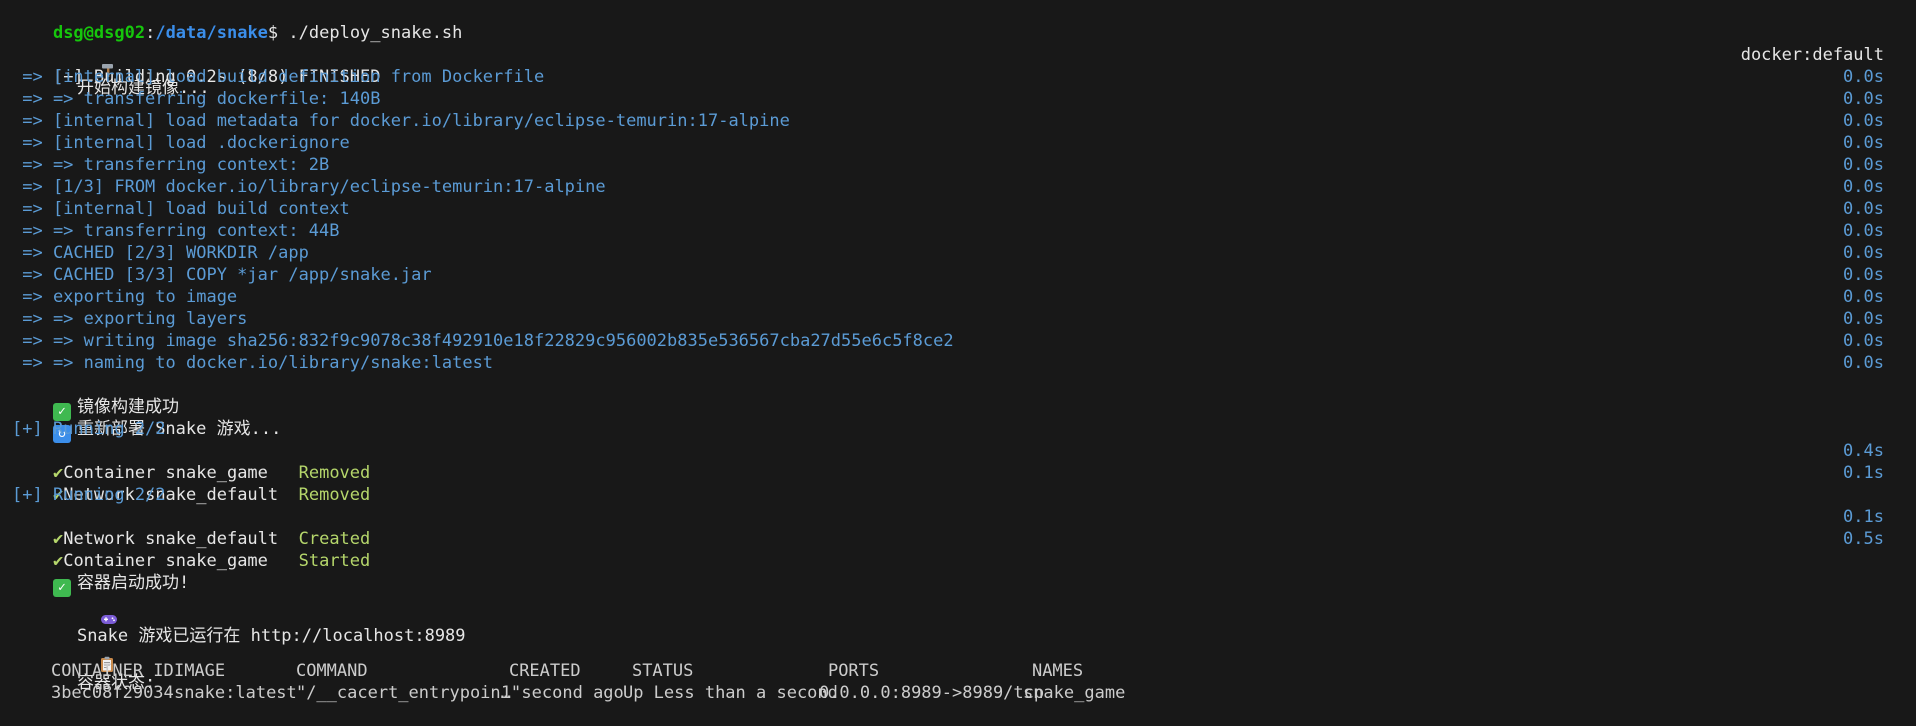  Describe the element at coordinates (964, 143) in the screenshot. I see `build-step: => [internal] load .dockerignore 0.0s` at that location.